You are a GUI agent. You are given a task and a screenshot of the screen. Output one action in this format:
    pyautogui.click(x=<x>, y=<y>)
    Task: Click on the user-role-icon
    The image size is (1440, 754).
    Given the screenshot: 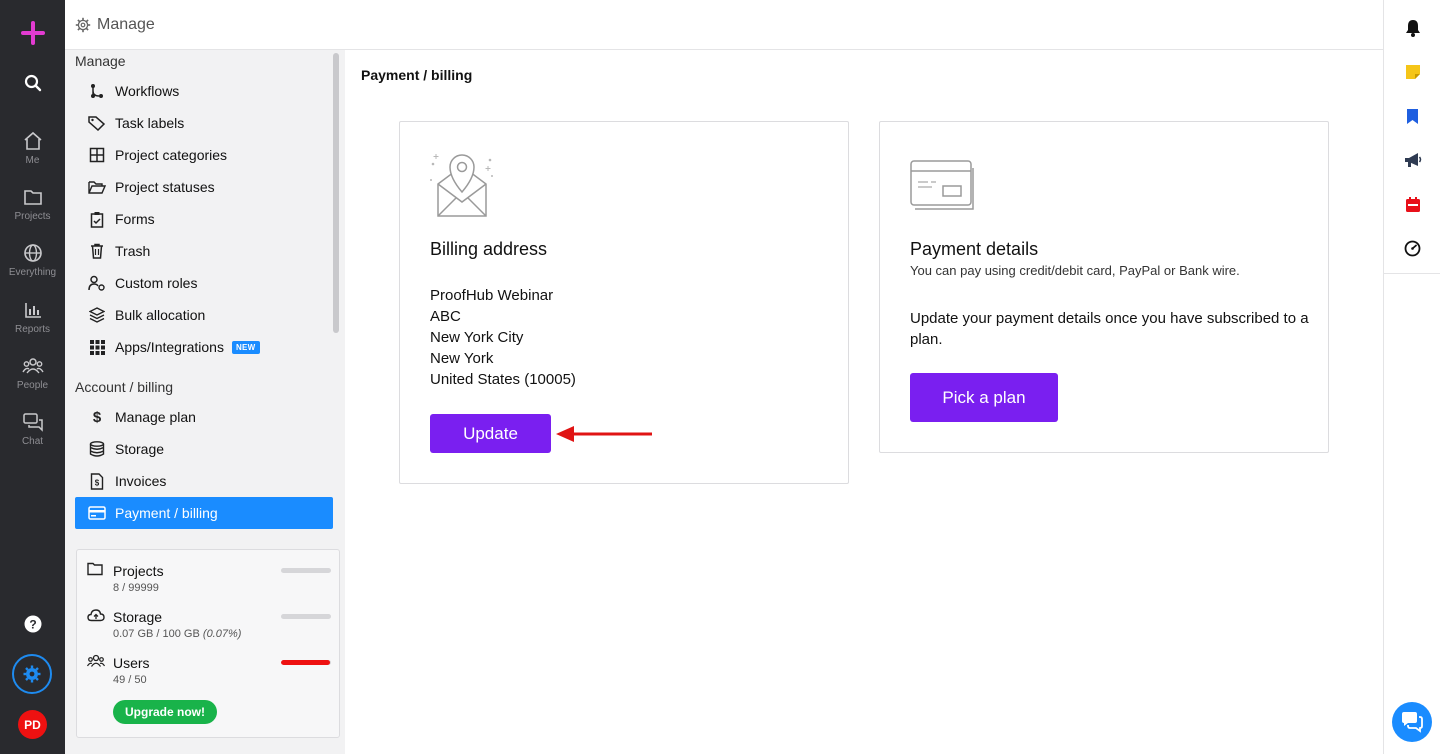 What is the action you would take?
    pyautogui.click(x=97, y=283)
    